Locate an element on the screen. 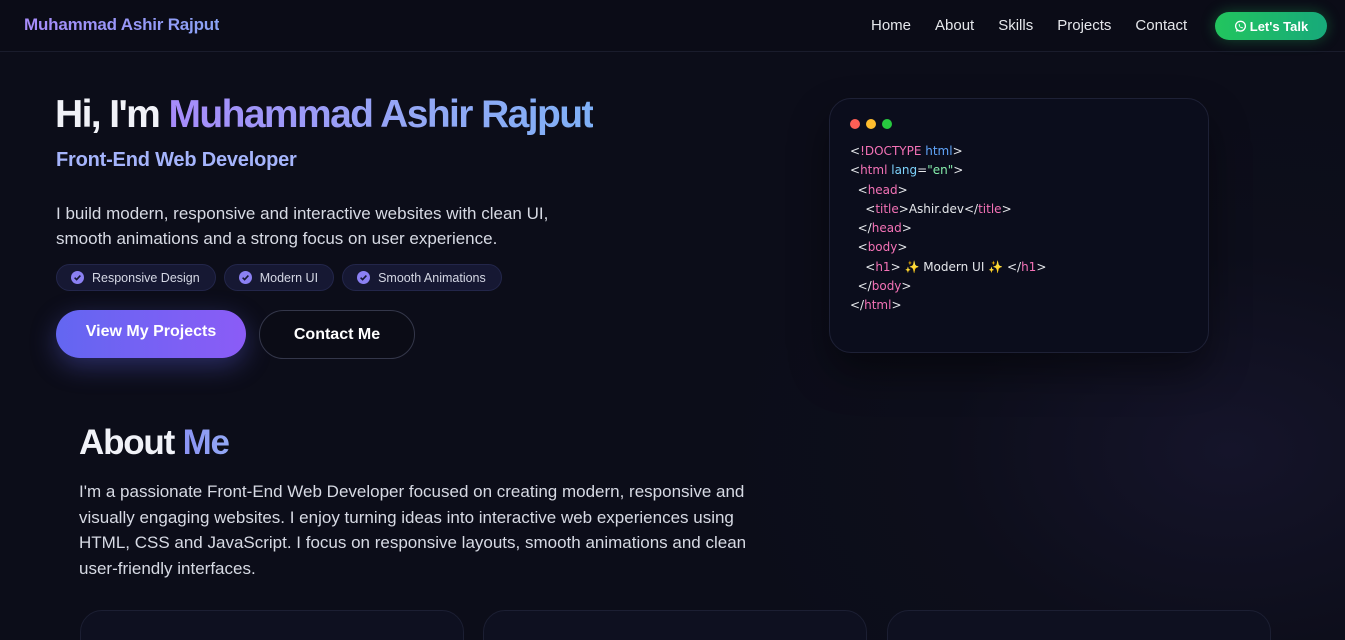  minimize-dot-icon is located at coordinates (871, 124).